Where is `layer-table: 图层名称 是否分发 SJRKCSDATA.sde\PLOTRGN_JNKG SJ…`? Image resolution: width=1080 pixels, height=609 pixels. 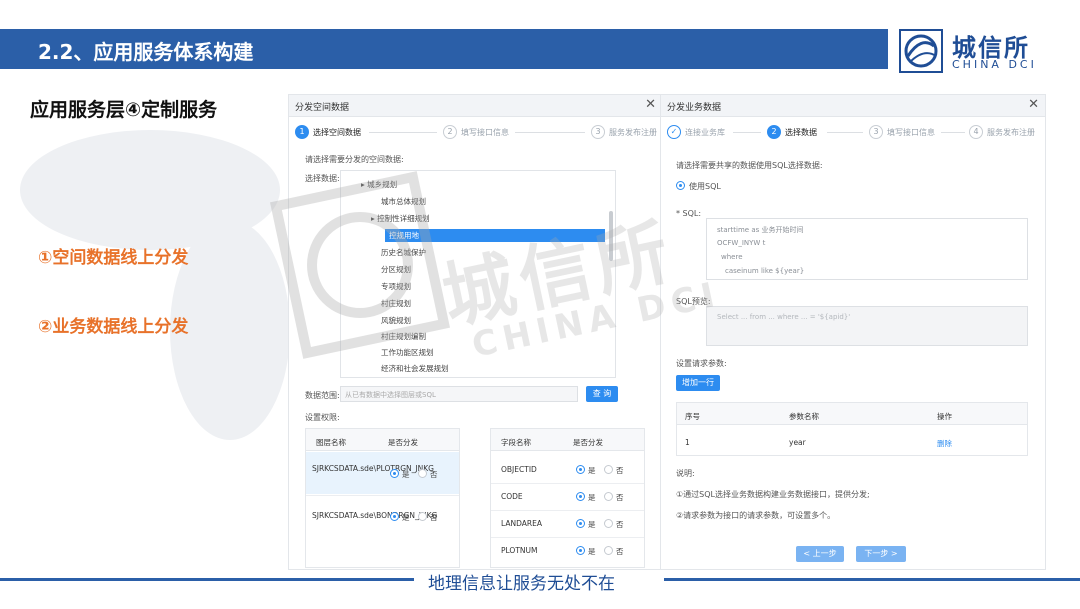 layer-table: 图层名称 是否分发 SJRKCSDATA.sde\PLOTRGN_JNKG SJ… is located at coordinates (382, 498).